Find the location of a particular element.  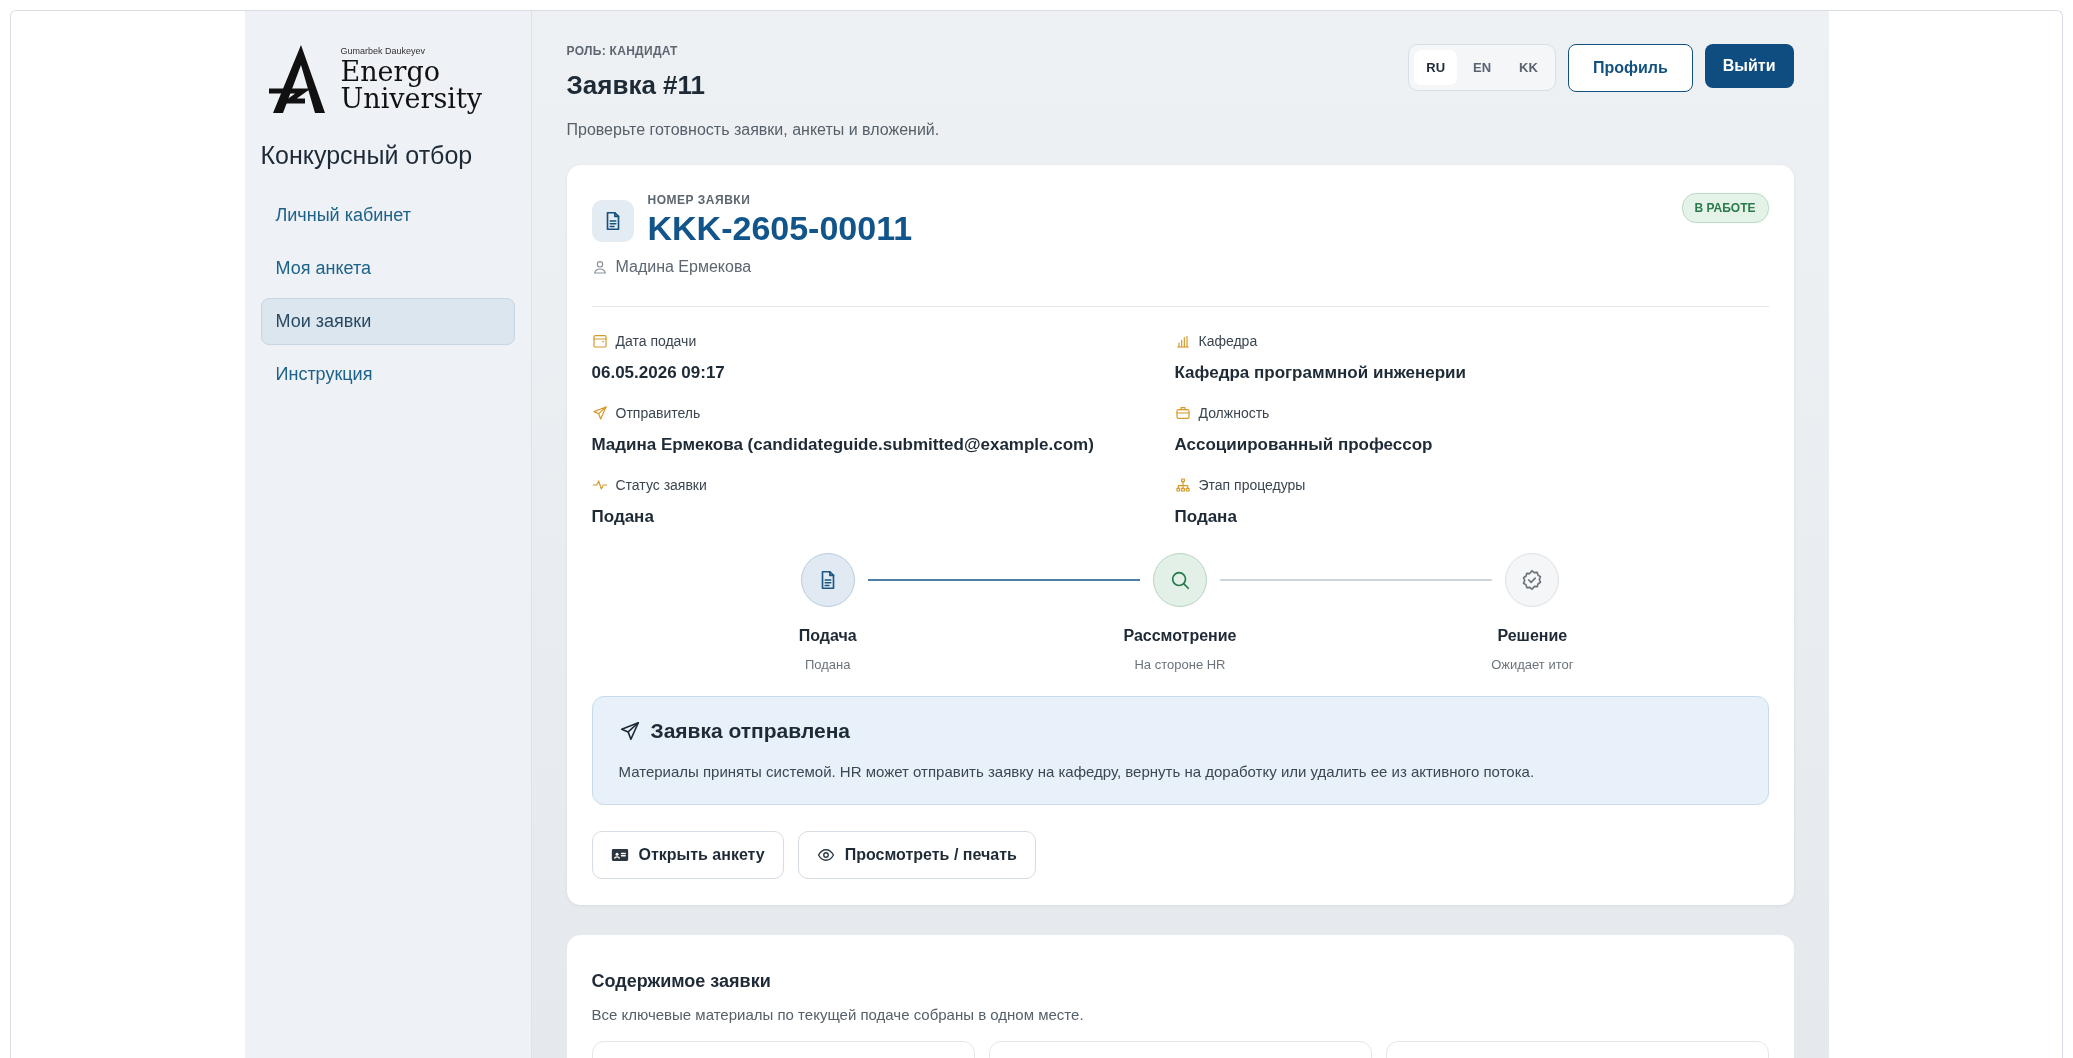

field-label: Отправитель is located at coordinates (658, 413).